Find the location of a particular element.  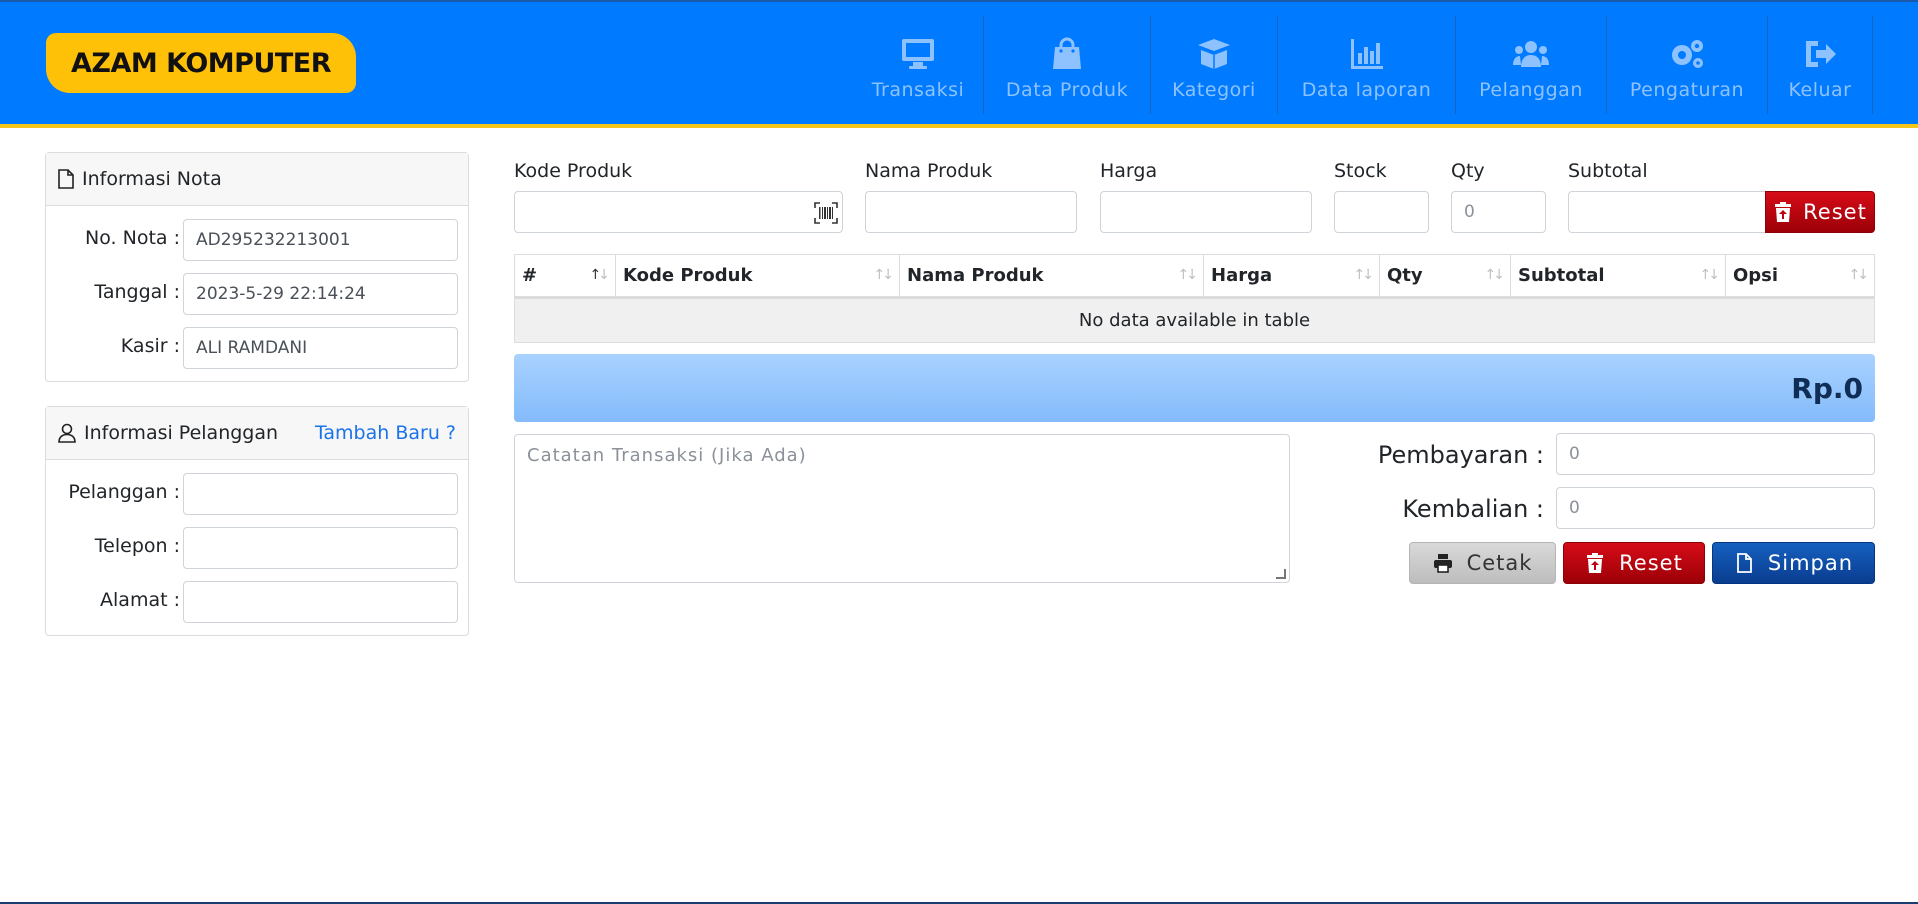

col-header-label: Kode Produk is located at coordinates (688, 275).